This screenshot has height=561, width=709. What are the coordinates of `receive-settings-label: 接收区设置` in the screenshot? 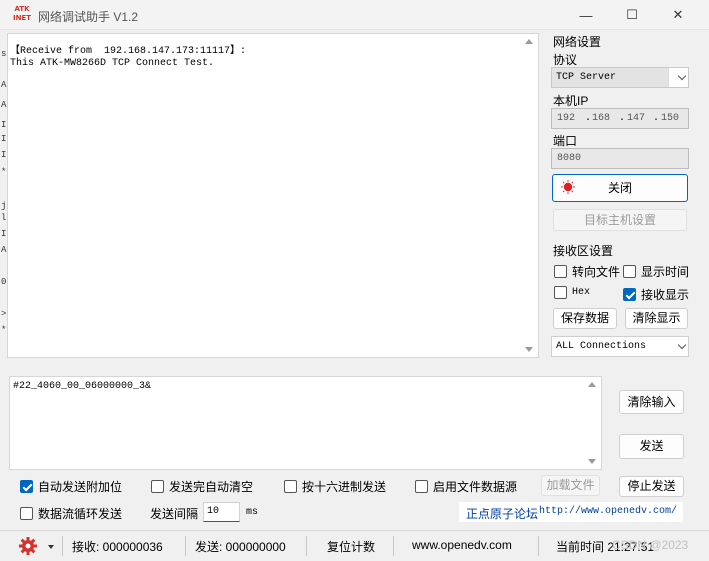 It's located at (583, 251).